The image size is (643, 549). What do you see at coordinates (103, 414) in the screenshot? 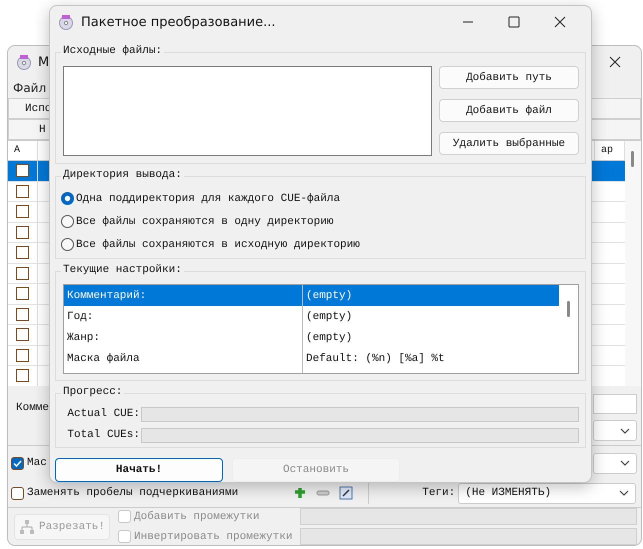
I see `progress-label: Actual CUE:` at bounding box center [103, 414].